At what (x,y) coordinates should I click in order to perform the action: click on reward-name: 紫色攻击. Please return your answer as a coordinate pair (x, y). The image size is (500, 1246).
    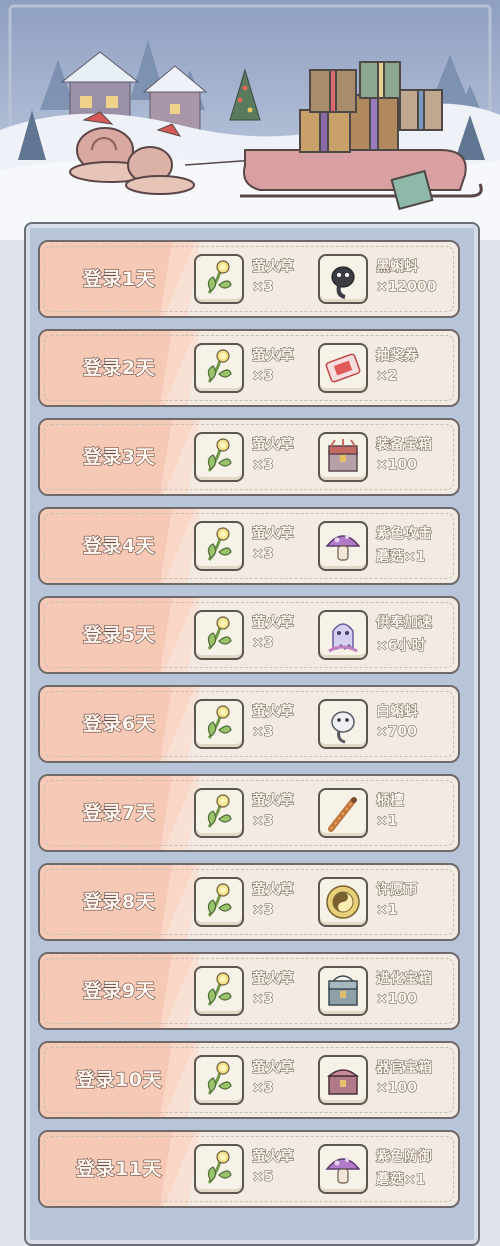
    Looking at the image, I should click on (404, 534).